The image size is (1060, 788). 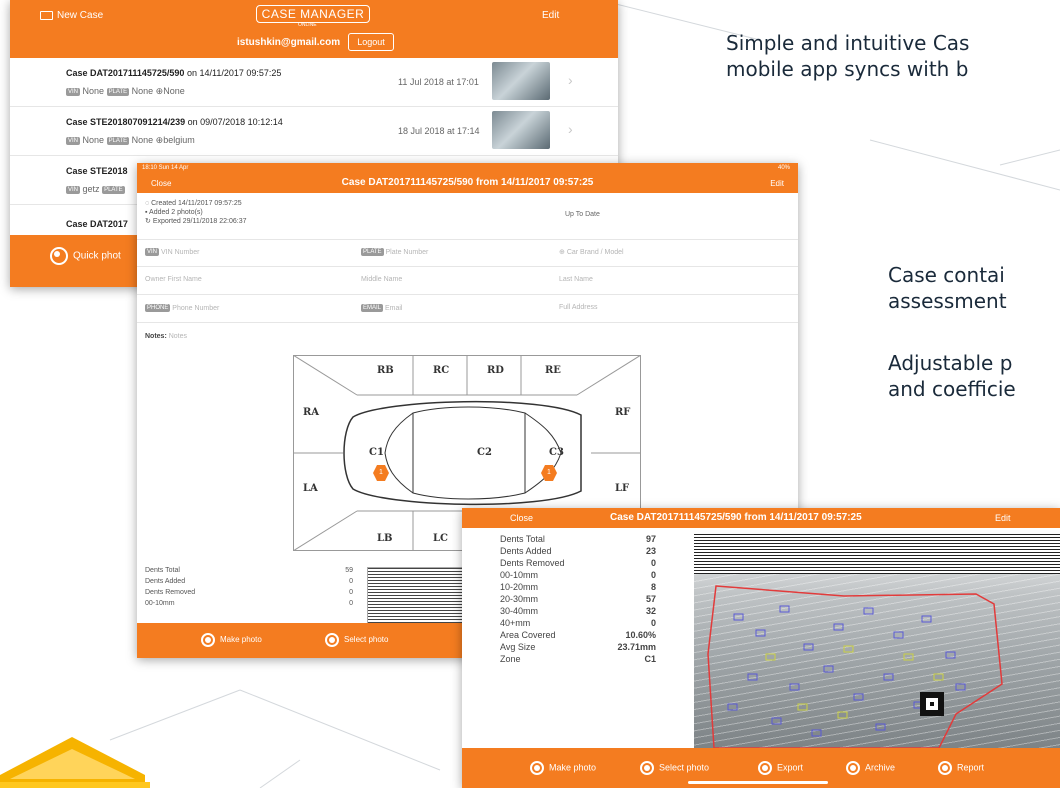 What do you see at coordinates (85, 256) in the screenshot?
I see `quick-photo-button: Quick phot` at bounding box center [85, 256].